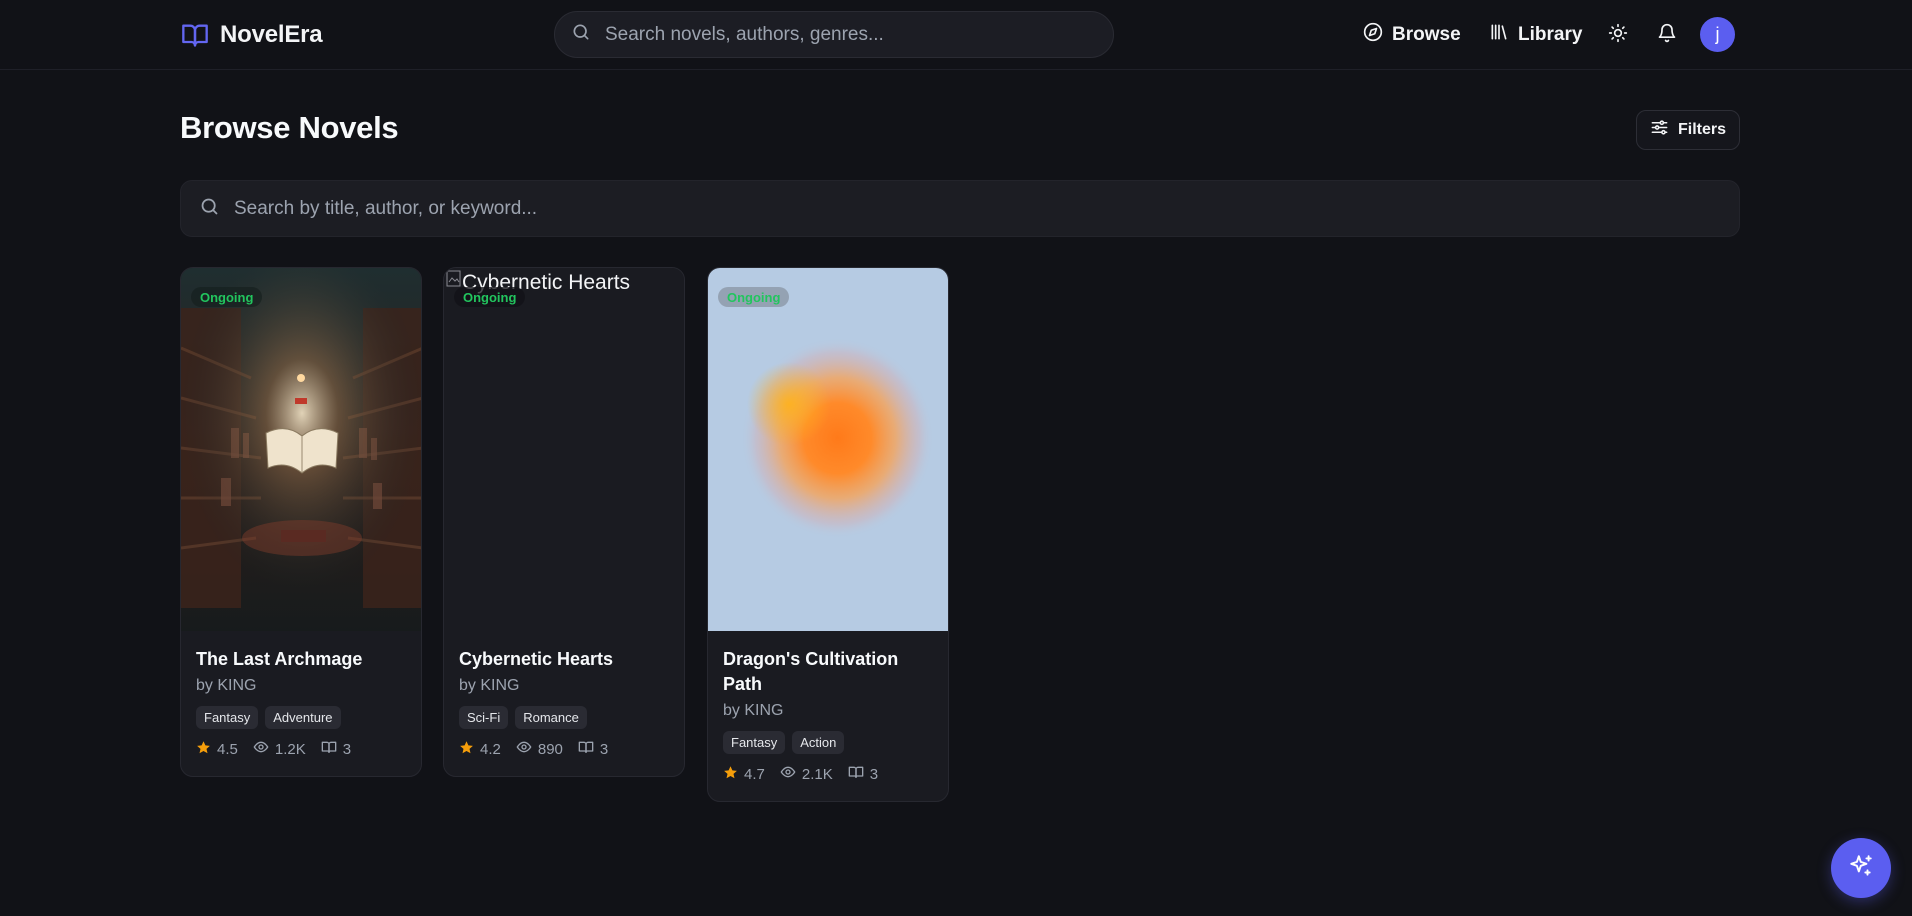  Describe the element at coordinates (754, 774) in the screenshot. I see `rating-value: 4.7` at that location.